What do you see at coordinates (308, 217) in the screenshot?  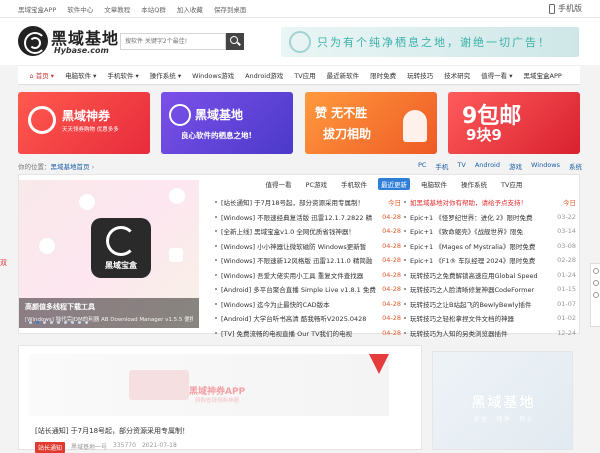 I see `list-item: [Windows] 不限速经典复活版 迅雷12.1.7.2822 精 04-28` at bounding box center [308, 217].